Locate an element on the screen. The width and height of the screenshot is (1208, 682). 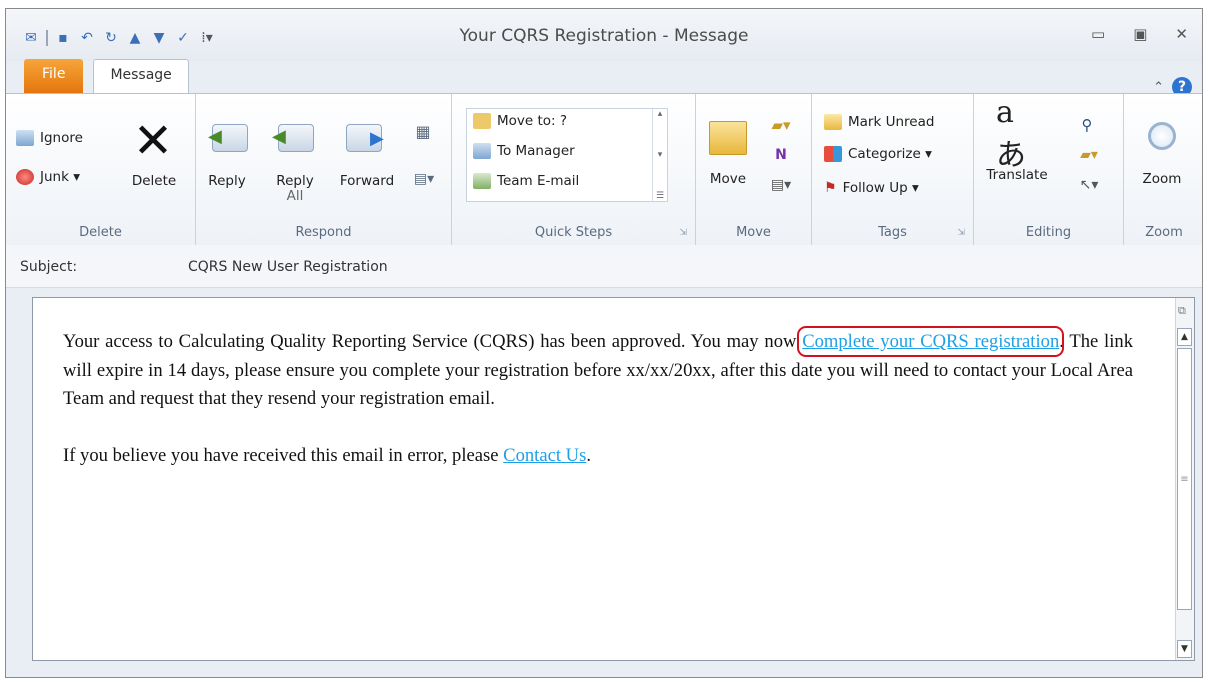
reply-button: Reply is located at coordinates (227, 181).